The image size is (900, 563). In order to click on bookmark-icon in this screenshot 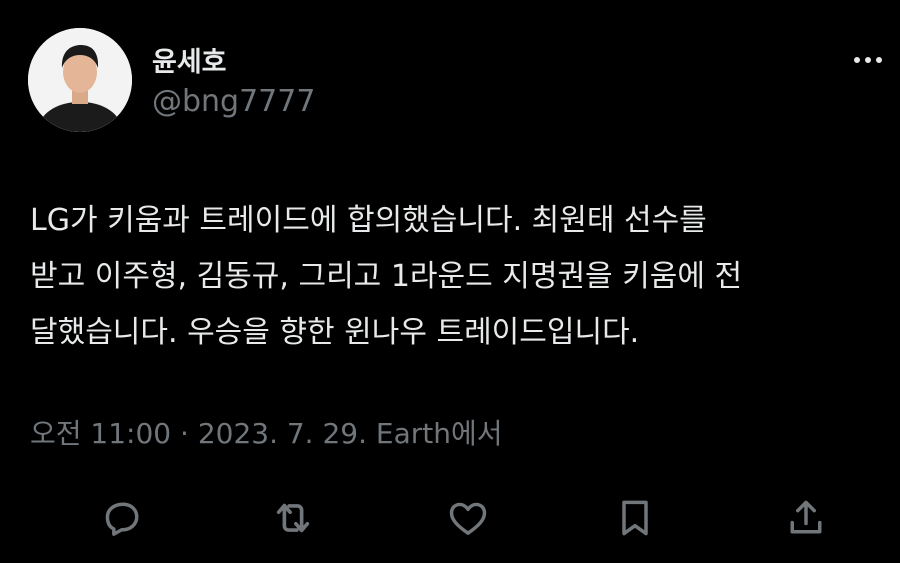, I will do `click(635, 518)`.